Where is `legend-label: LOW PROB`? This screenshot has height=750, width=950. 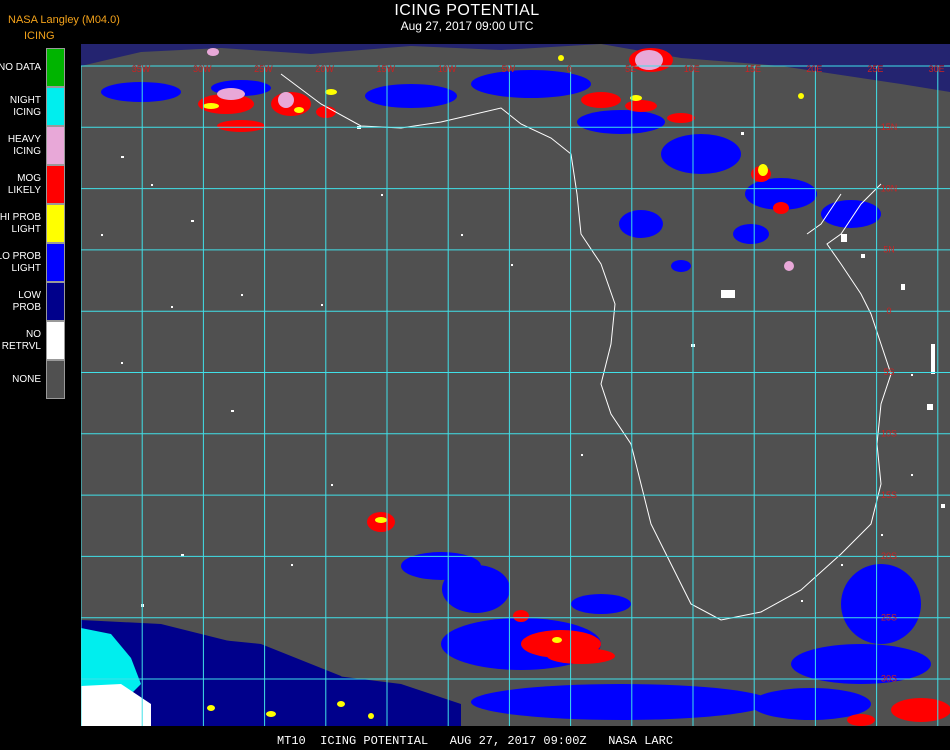
legend-label: LOW PROB is located at coordinates (26, 301).